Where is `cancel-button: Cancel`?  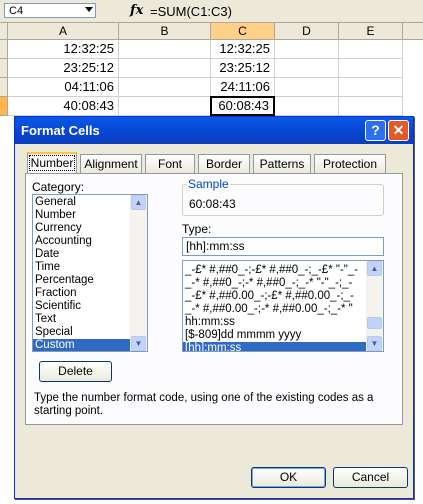 cancel-button: Cancel is located at coordinates (370, 477).